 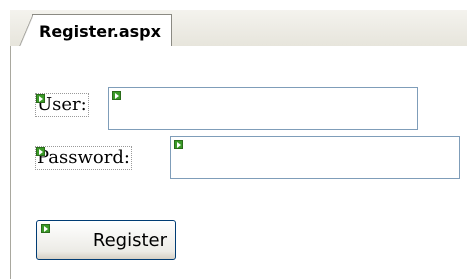 I want to click on user-textbox, so click(x=263, y=108).